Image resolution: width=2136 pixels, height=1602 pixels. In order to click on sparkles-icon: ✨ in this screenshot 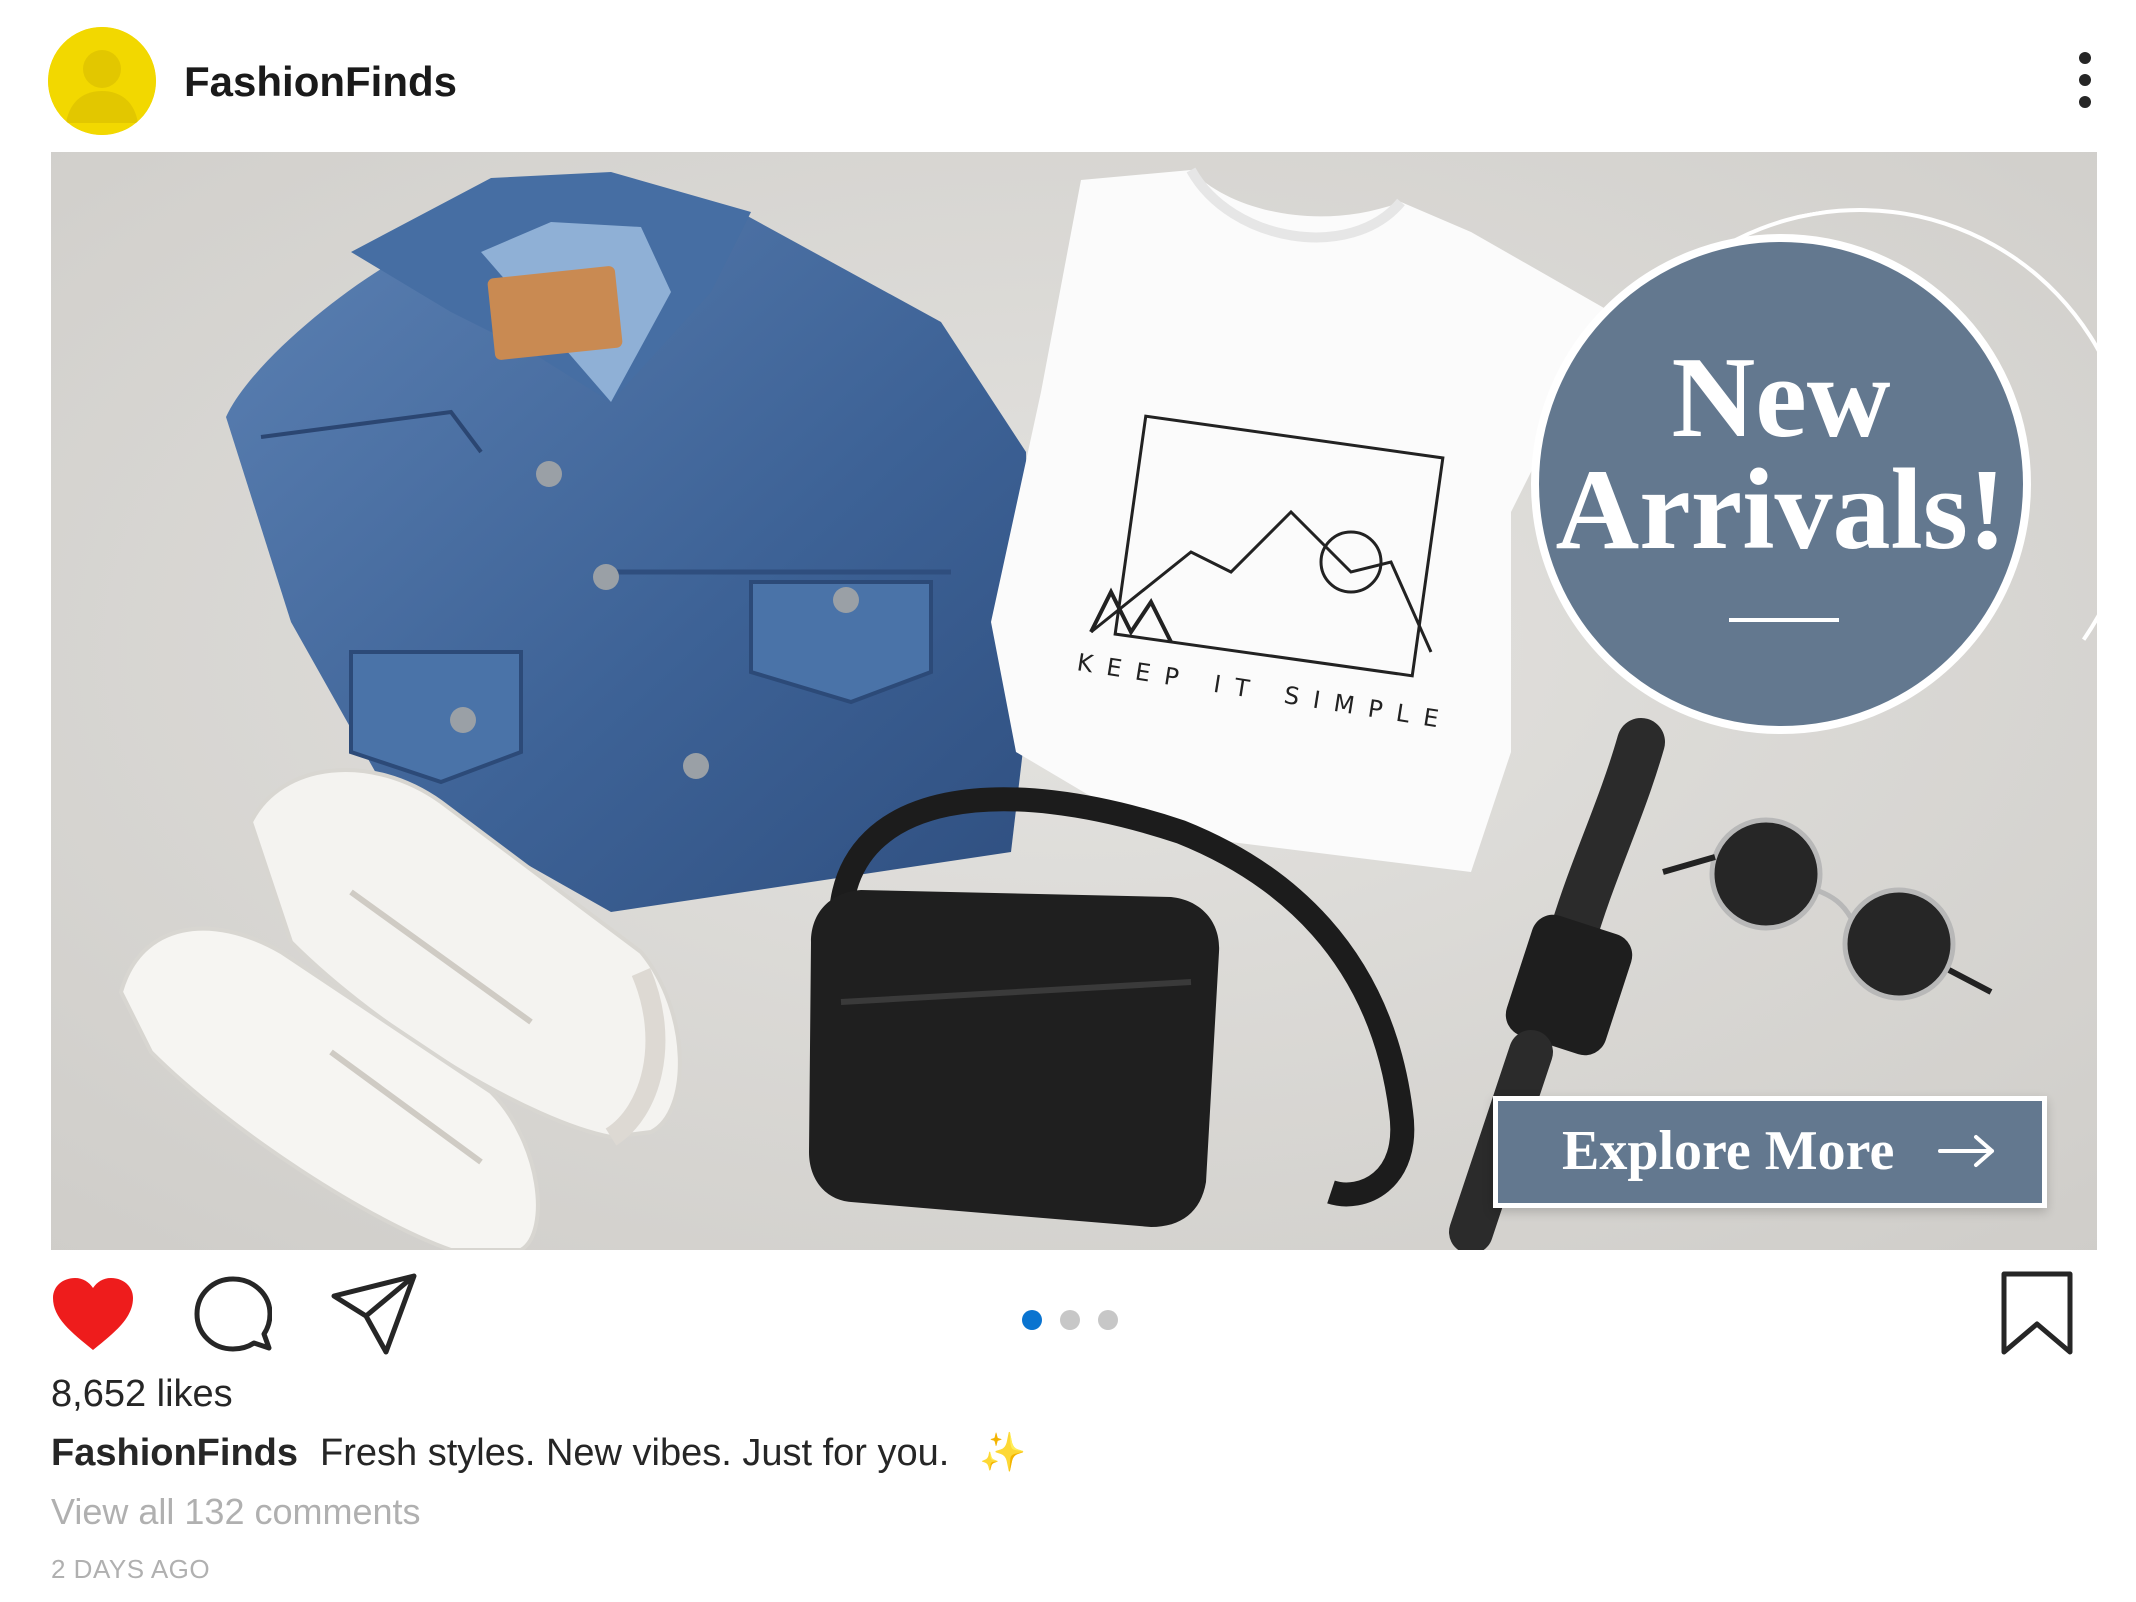, I will do `click(1003, 1453)`.